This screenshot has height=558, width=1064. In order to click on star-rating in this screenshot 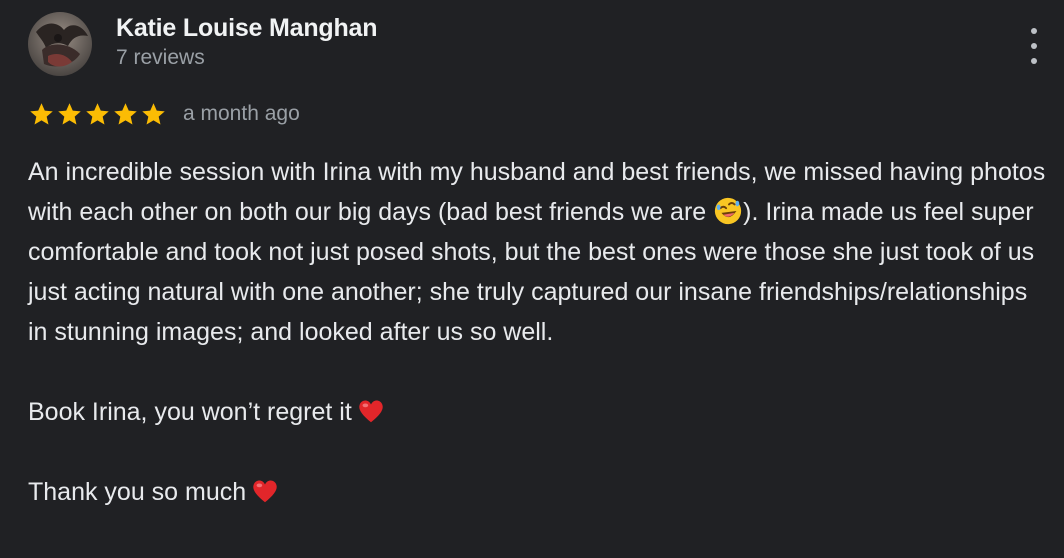, I will do `click(97, 114)`.